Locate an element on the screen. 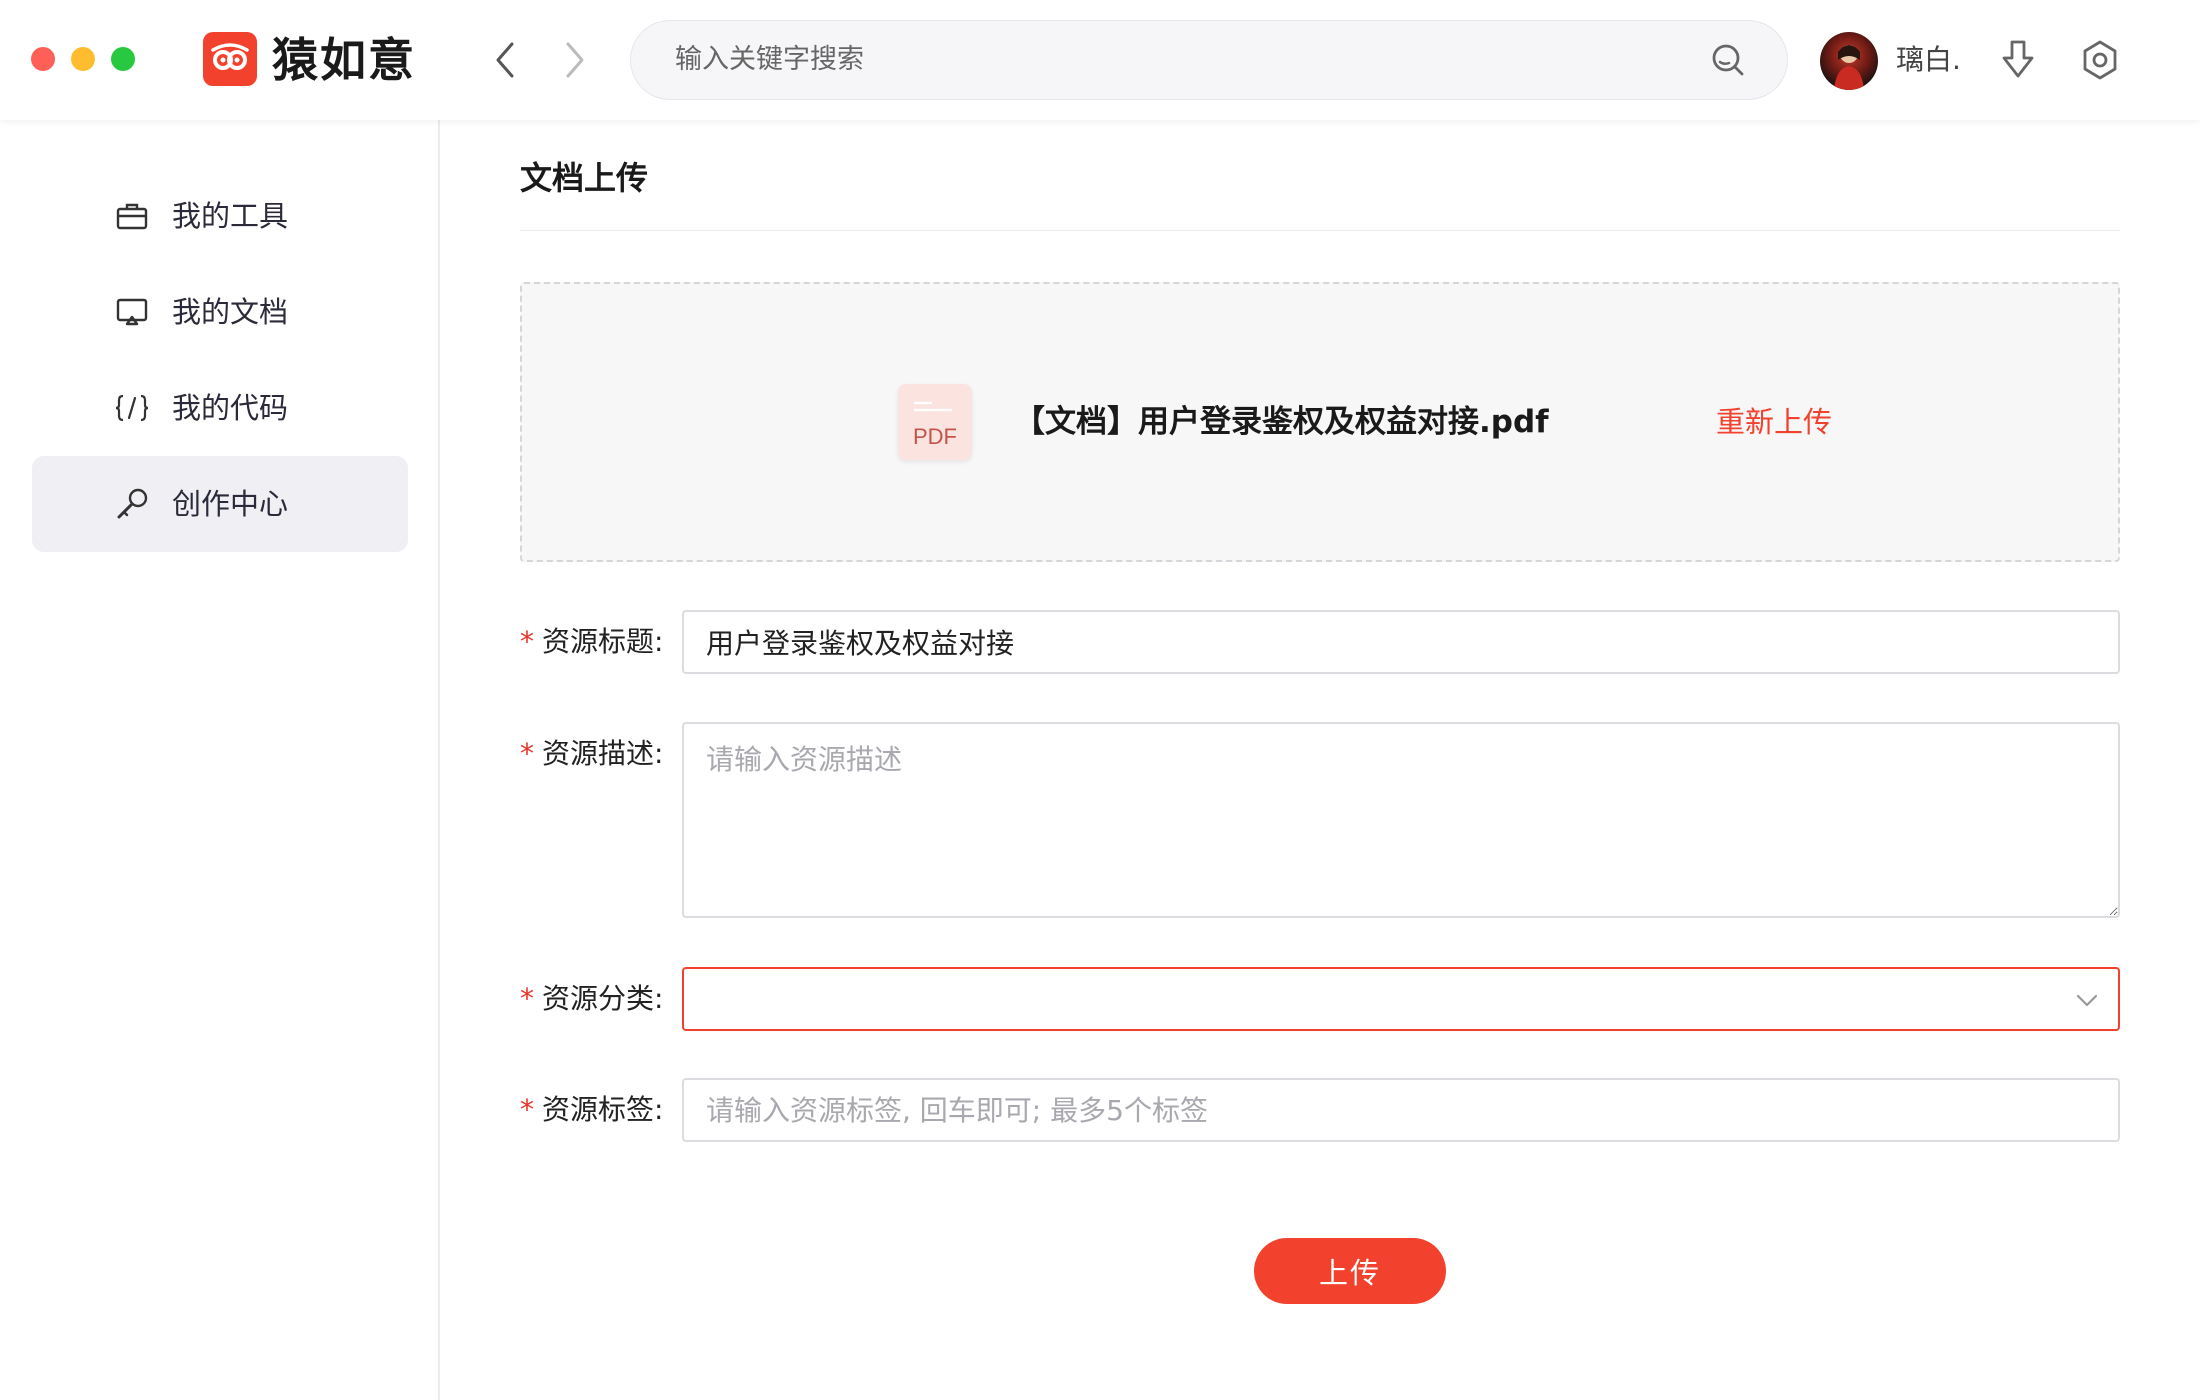 The width and height of the screenshot is (2200, 1400). sidebar-item-code: 我的代码 is located at coordinates (220, 408).